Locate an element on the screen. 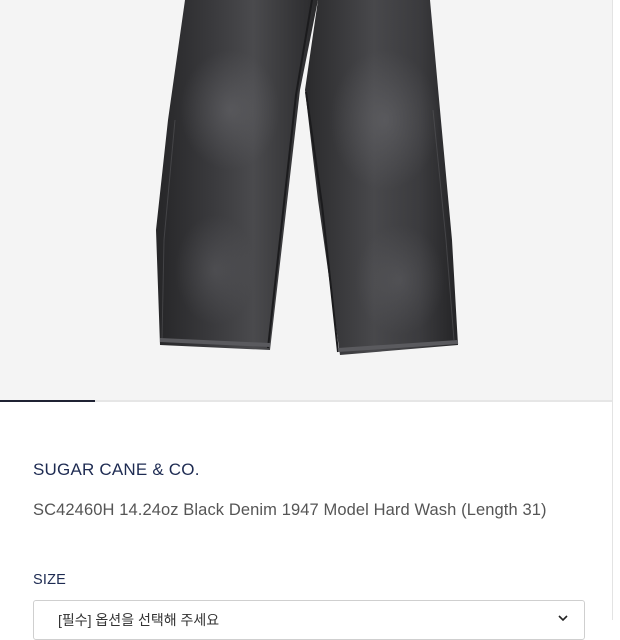 Image resolution: width=620 pixels, height=640 pixels. page-edge-divider is located at coordinates (612, 310).